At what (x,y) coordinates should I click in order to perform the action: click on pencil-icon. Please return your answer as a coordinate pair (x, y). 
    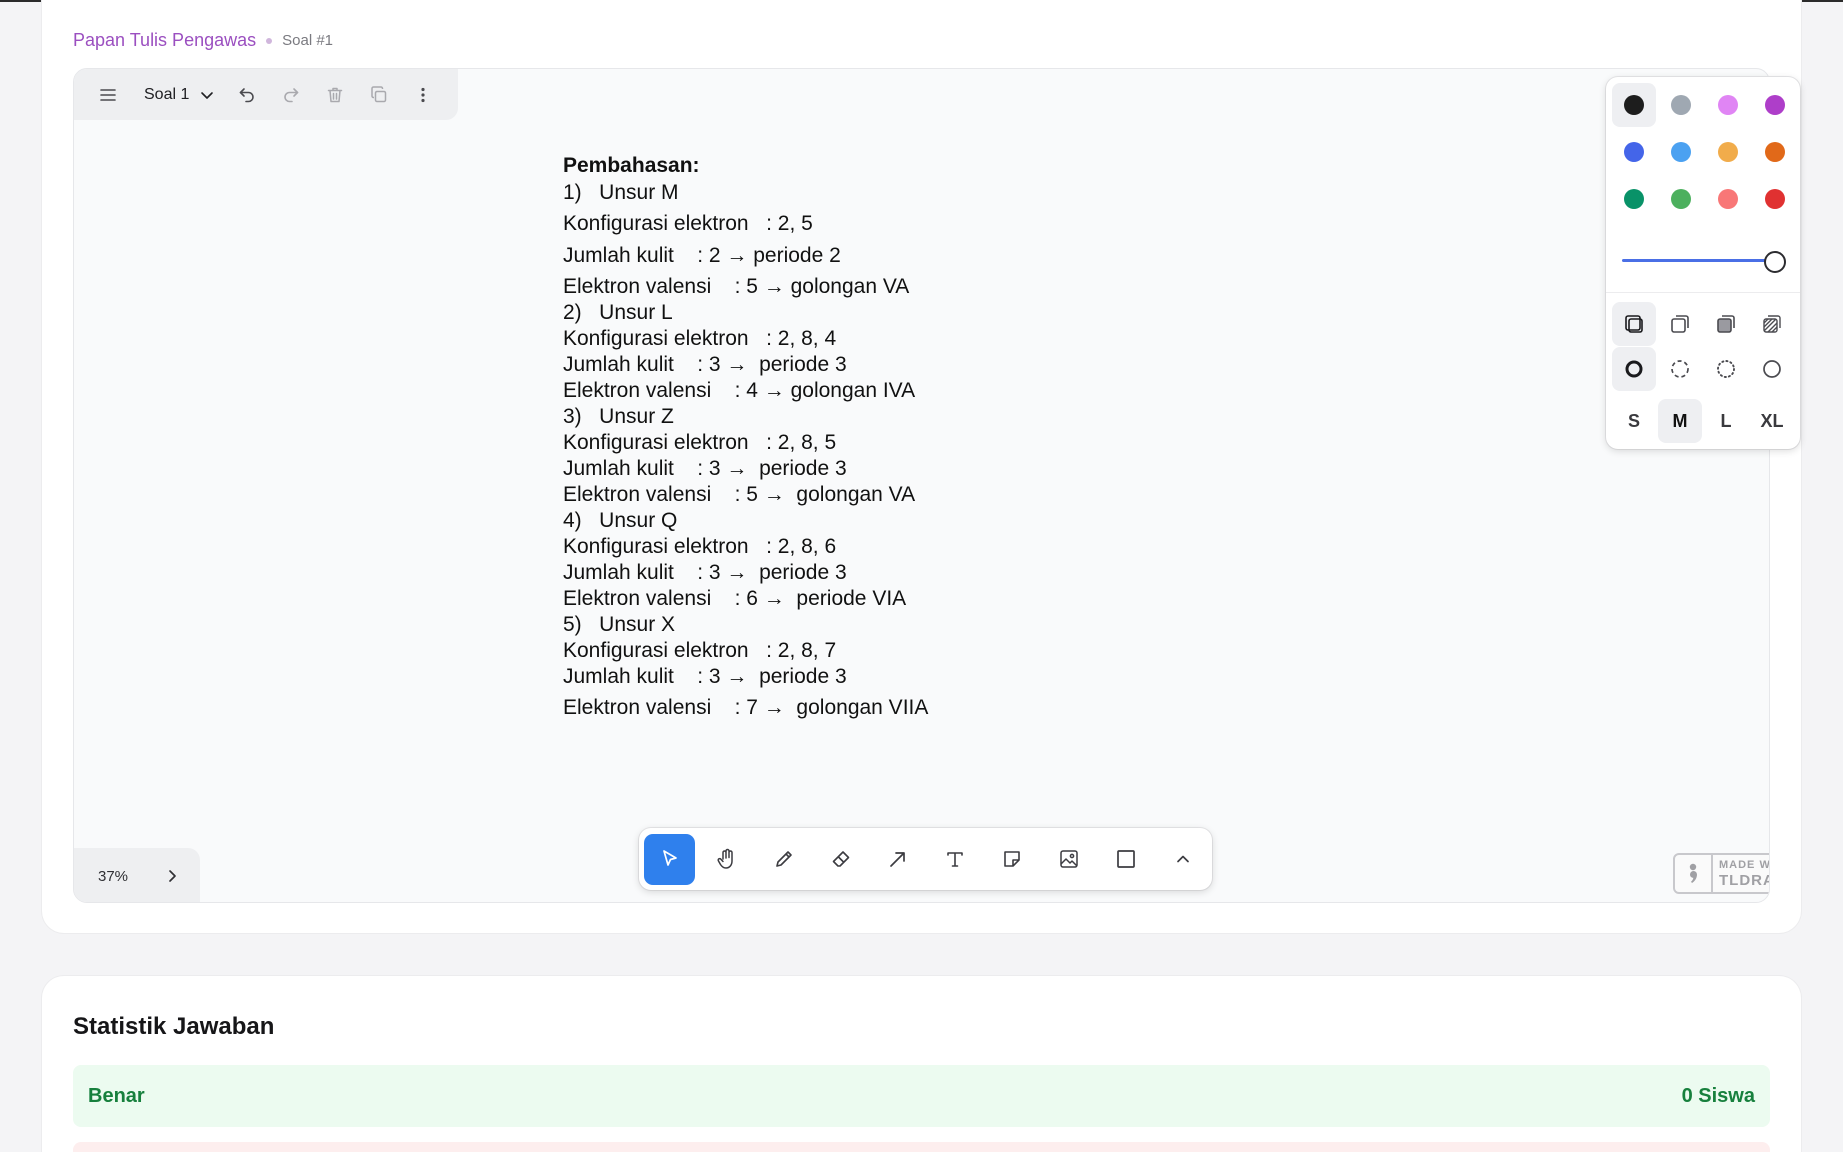
    Looking at the image, I should click on (783, 859).